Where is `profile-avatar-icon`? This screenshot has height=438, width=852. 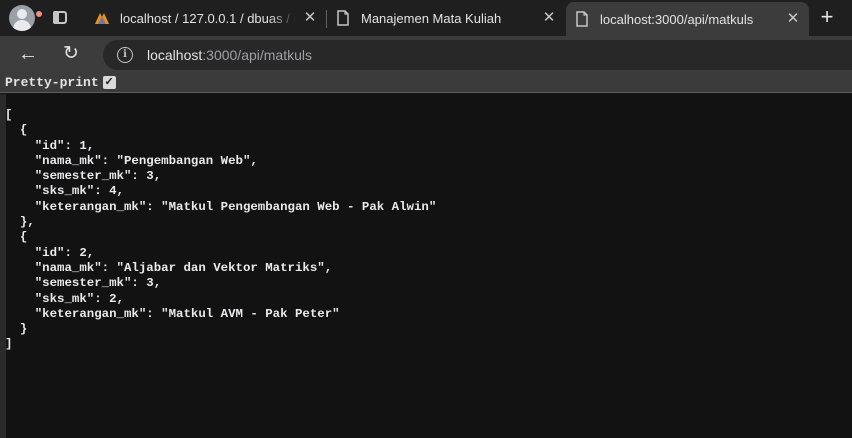 profile-avatar-icon is located at coordinates (22, 18).